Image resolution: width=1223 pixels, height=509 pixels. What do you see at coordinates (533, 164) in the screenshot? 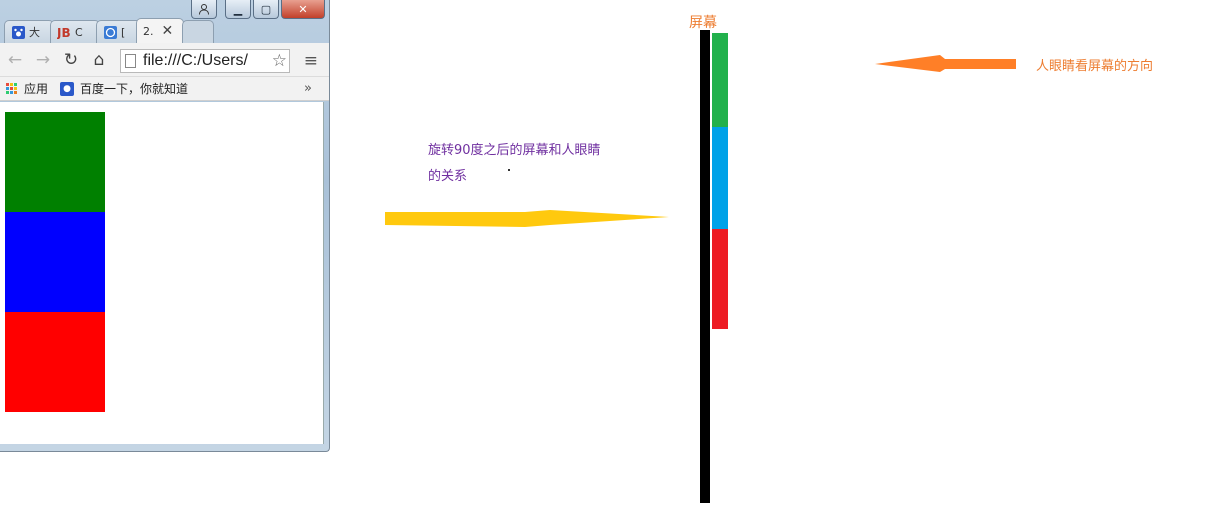
I see `rotation-caption: 旋转90度之后的屏幕和人眼睛 的关系` at bounding box center [533, 164].